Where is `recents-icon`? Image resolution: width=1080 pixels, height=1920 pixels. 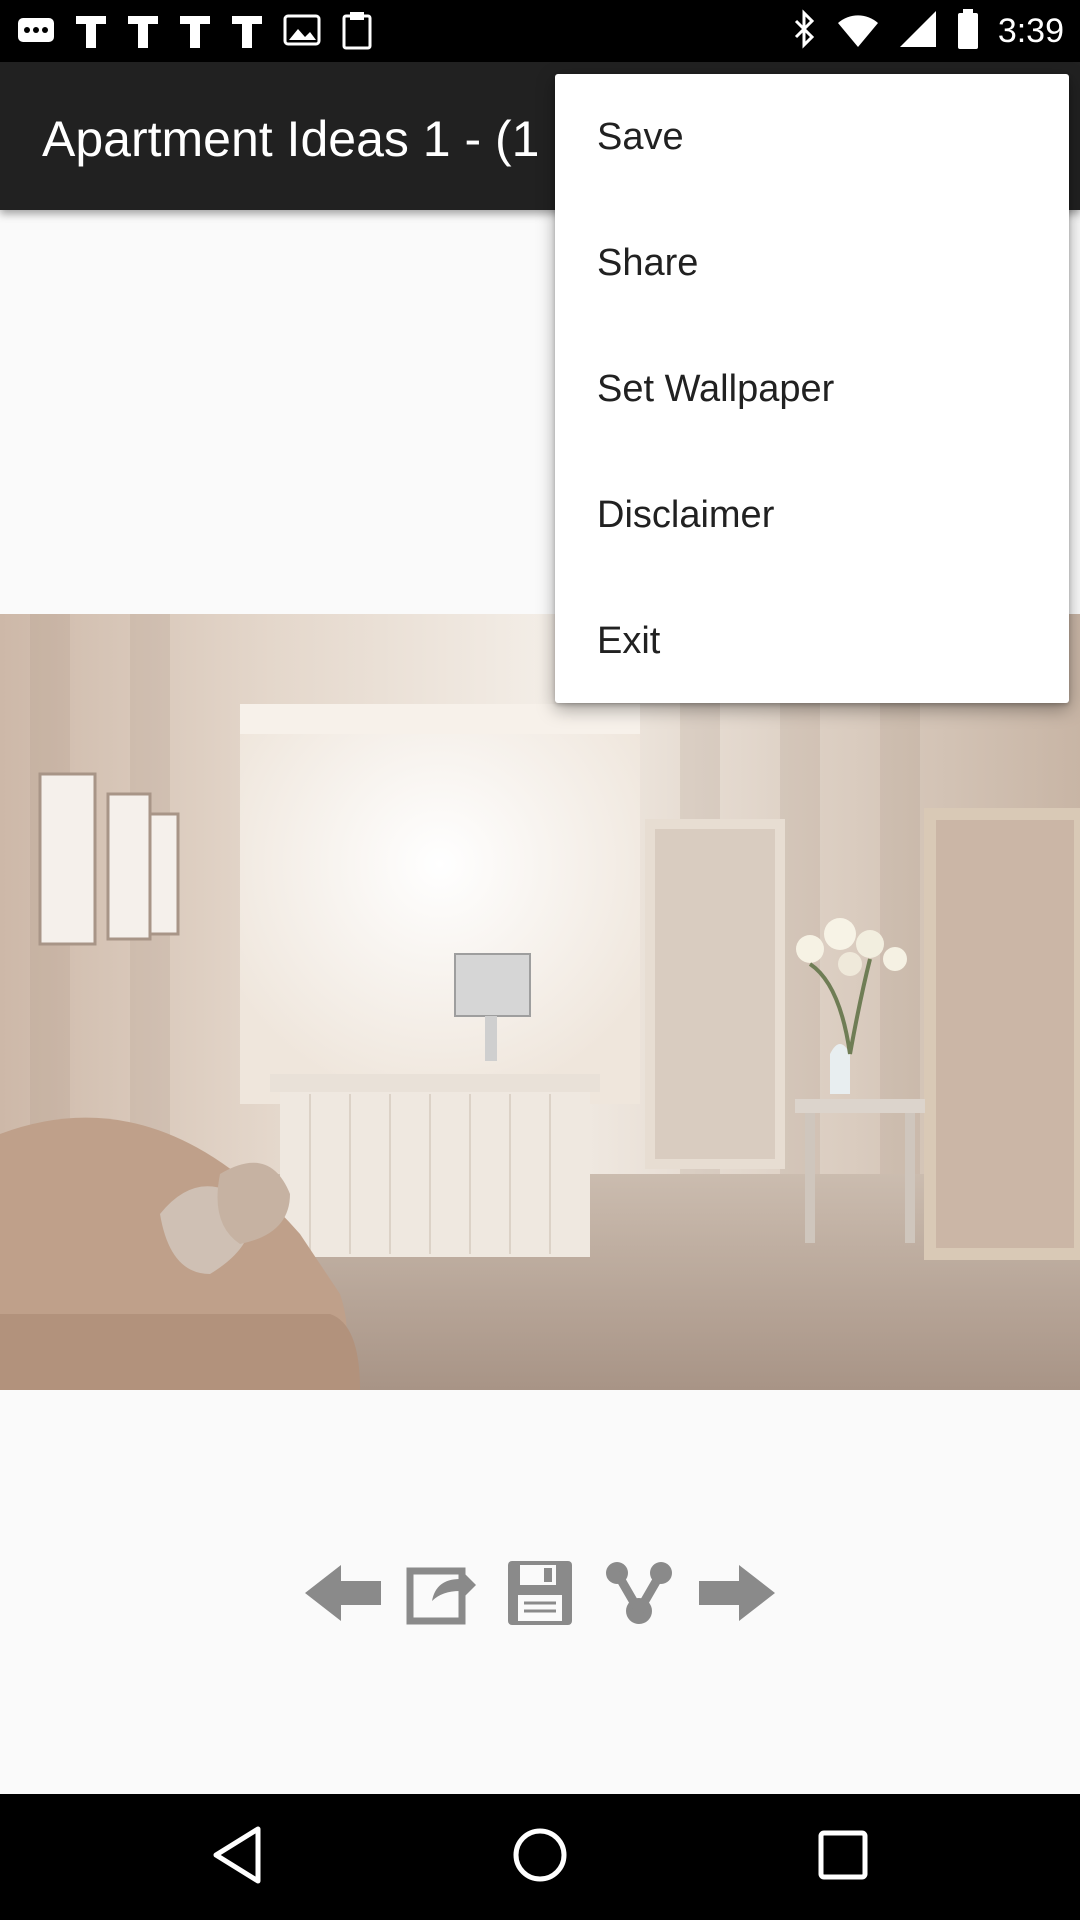 recents-icon is located at coordinates (843, 1857).